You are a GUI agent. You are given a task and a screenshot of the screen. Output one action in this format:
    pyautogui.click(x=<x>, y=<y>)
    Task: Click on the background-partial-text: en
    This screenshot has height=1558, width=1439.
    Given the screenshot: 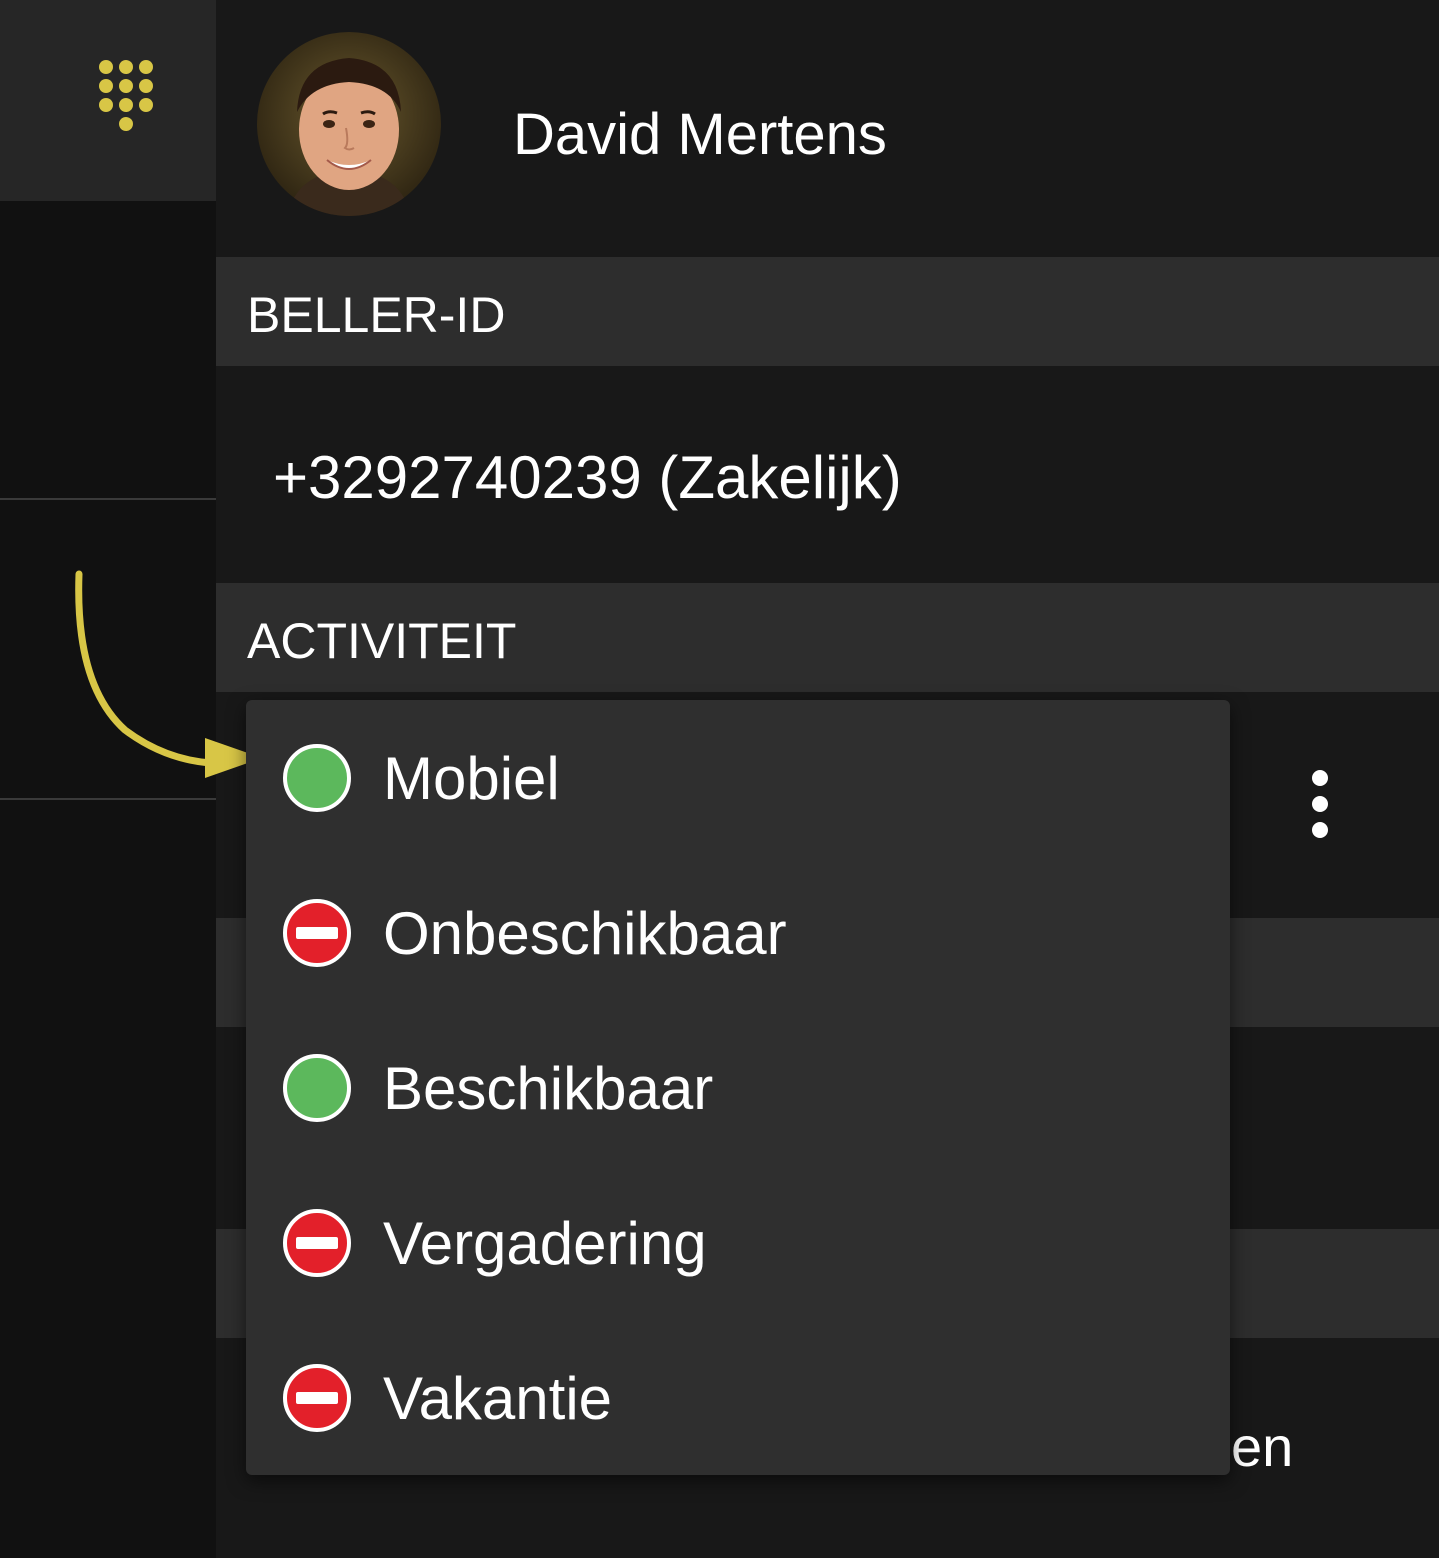 What is the action you would take?
    pyautogui.click(x=1262, y=1446)
    